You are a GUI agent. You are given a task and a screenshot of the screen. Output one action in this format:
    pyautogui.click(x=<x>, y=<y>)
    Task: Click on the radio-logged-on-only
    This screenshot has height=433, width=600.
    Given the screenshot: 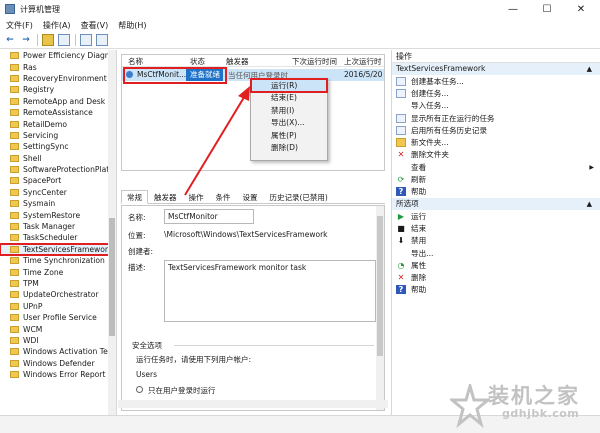 What is the action you would take?
    pyautogui.click(x=139, y=389)
    